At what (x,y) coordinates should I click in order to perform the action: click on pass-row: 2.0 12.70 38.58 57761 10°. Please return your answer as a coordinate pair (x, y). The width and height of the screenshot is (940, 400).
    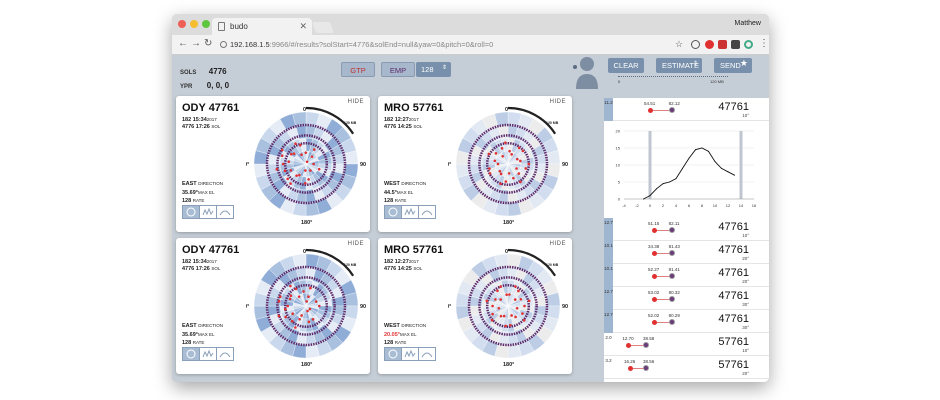
    Looking at the image, I should click on (686, 344).